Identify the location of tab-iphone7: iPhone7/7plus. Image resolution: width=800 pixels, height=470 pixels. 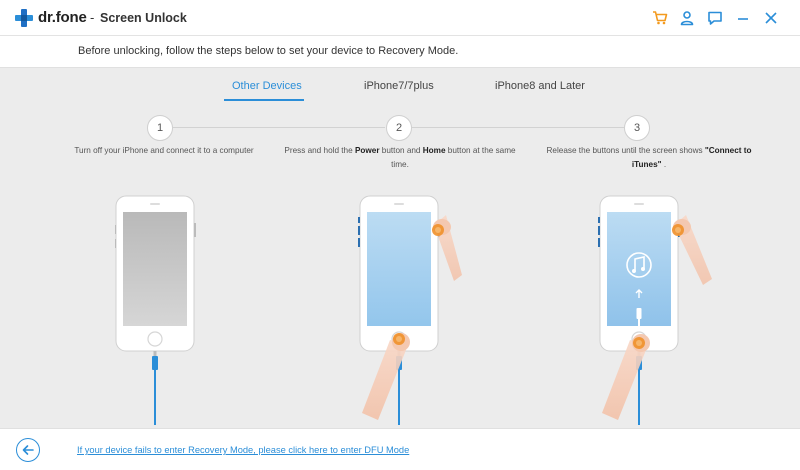
(399, 86).